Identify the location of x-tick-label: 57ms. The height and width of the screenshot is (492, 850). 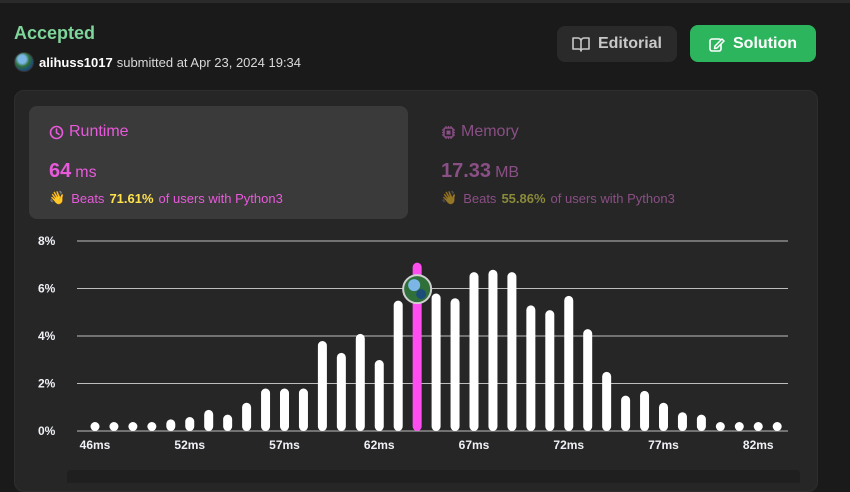
(284, 445).